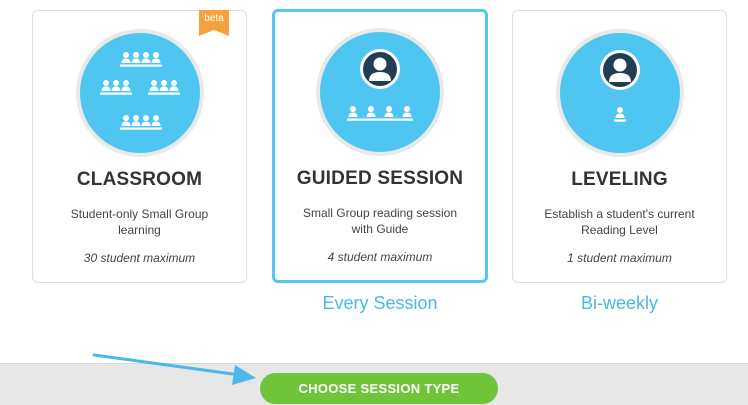 The width and height of the screenshot is (748, 405). Describe the element at coordinates (139, 258) in the screenshot. I see `card-max-students: 30 student maximum` at that location.